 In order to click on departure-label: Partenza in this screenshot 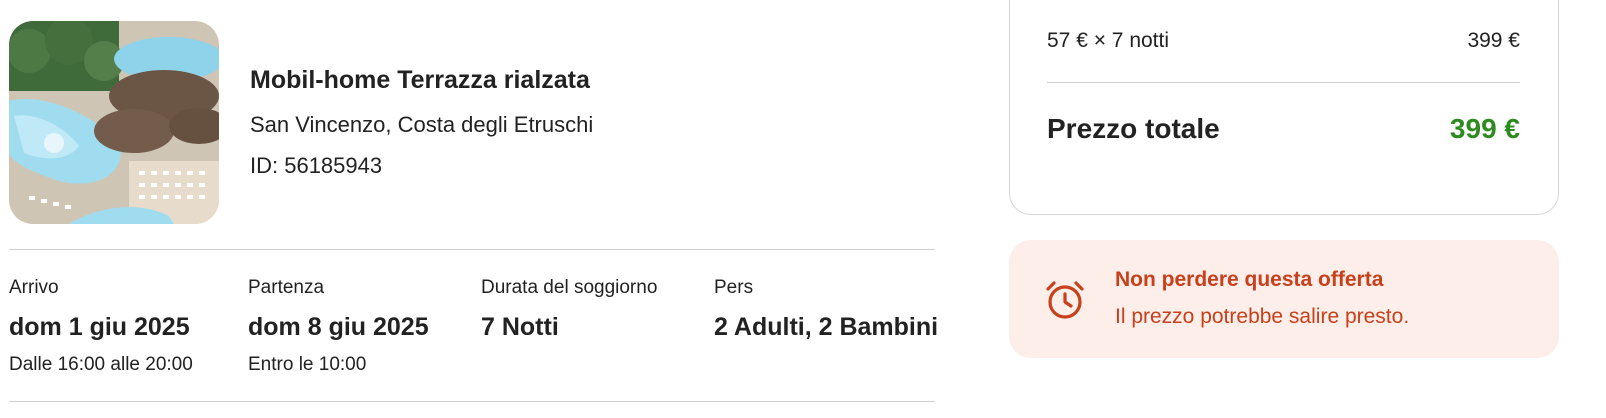, I will do `click(286, 287)`.